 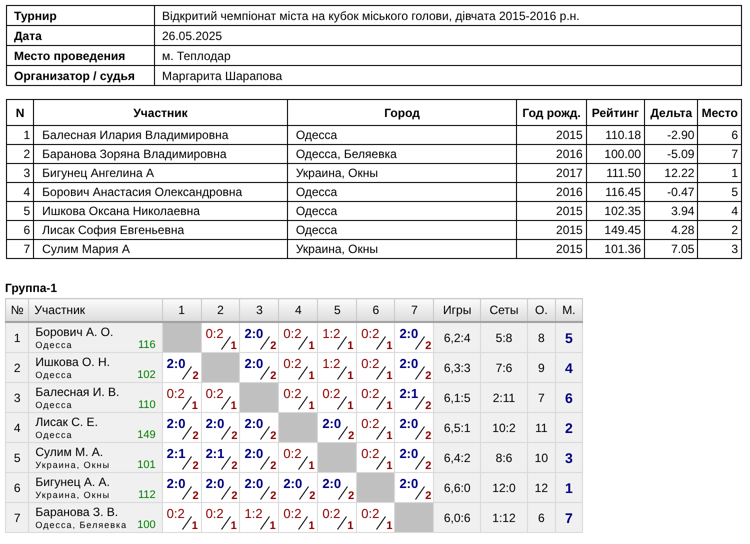 I want to click on info-value: Відкритий чемпіонат міста на кубок міського голови, дівчата 2015-2016 р.н., so click(x=448, y=16).